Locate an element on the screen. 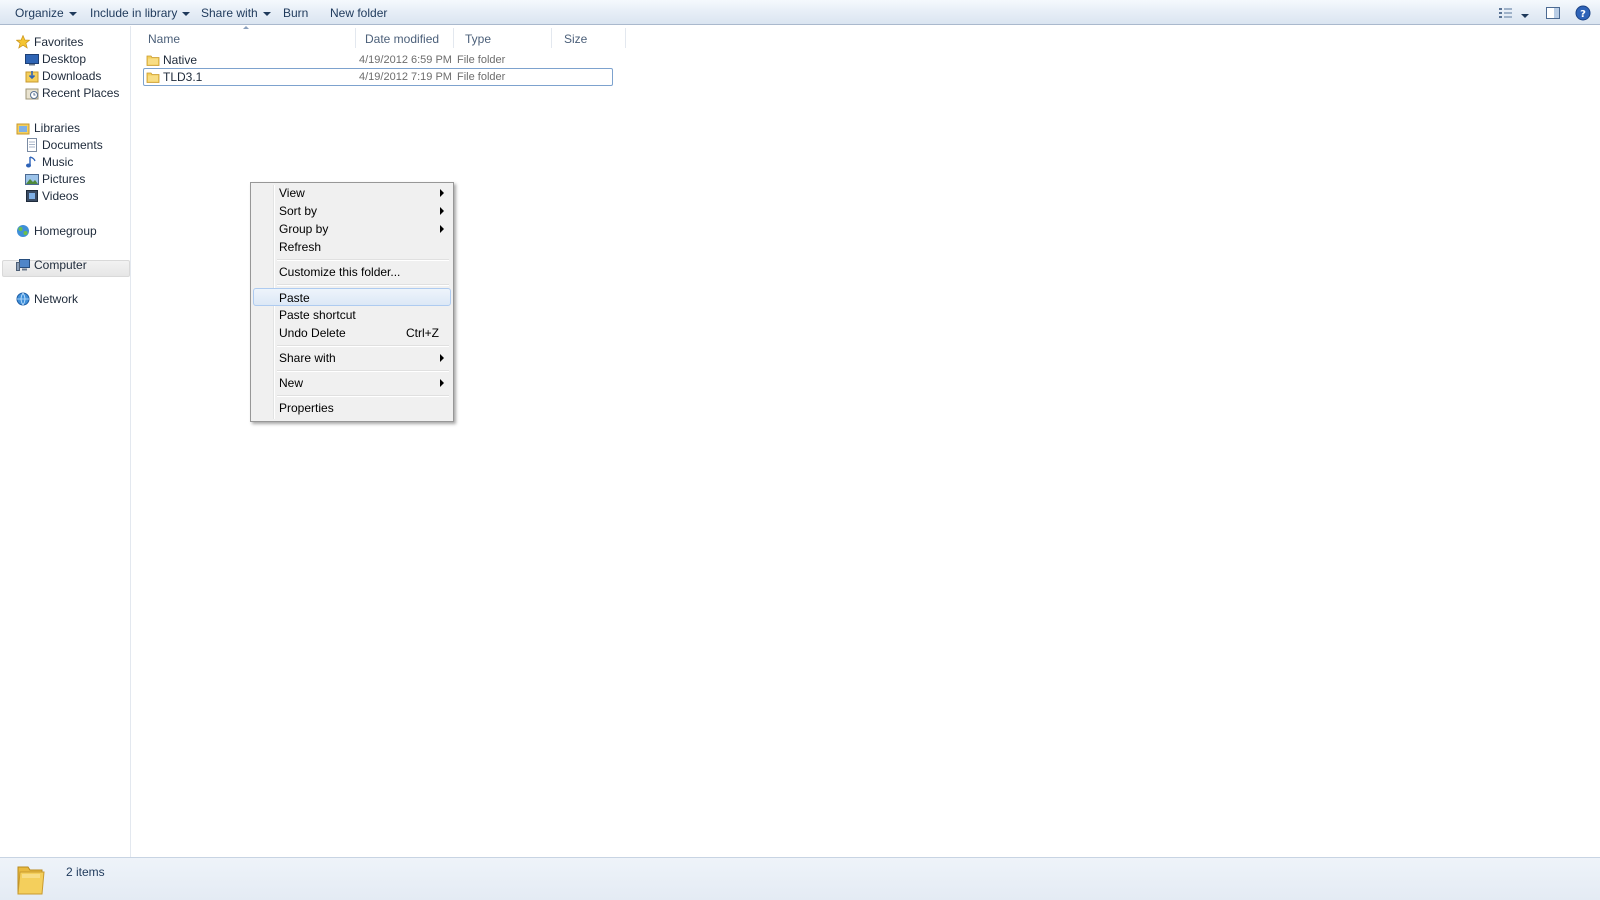  file-date-modified: 4/19/2012 6:59 PM is located at coordinates (405, 60).